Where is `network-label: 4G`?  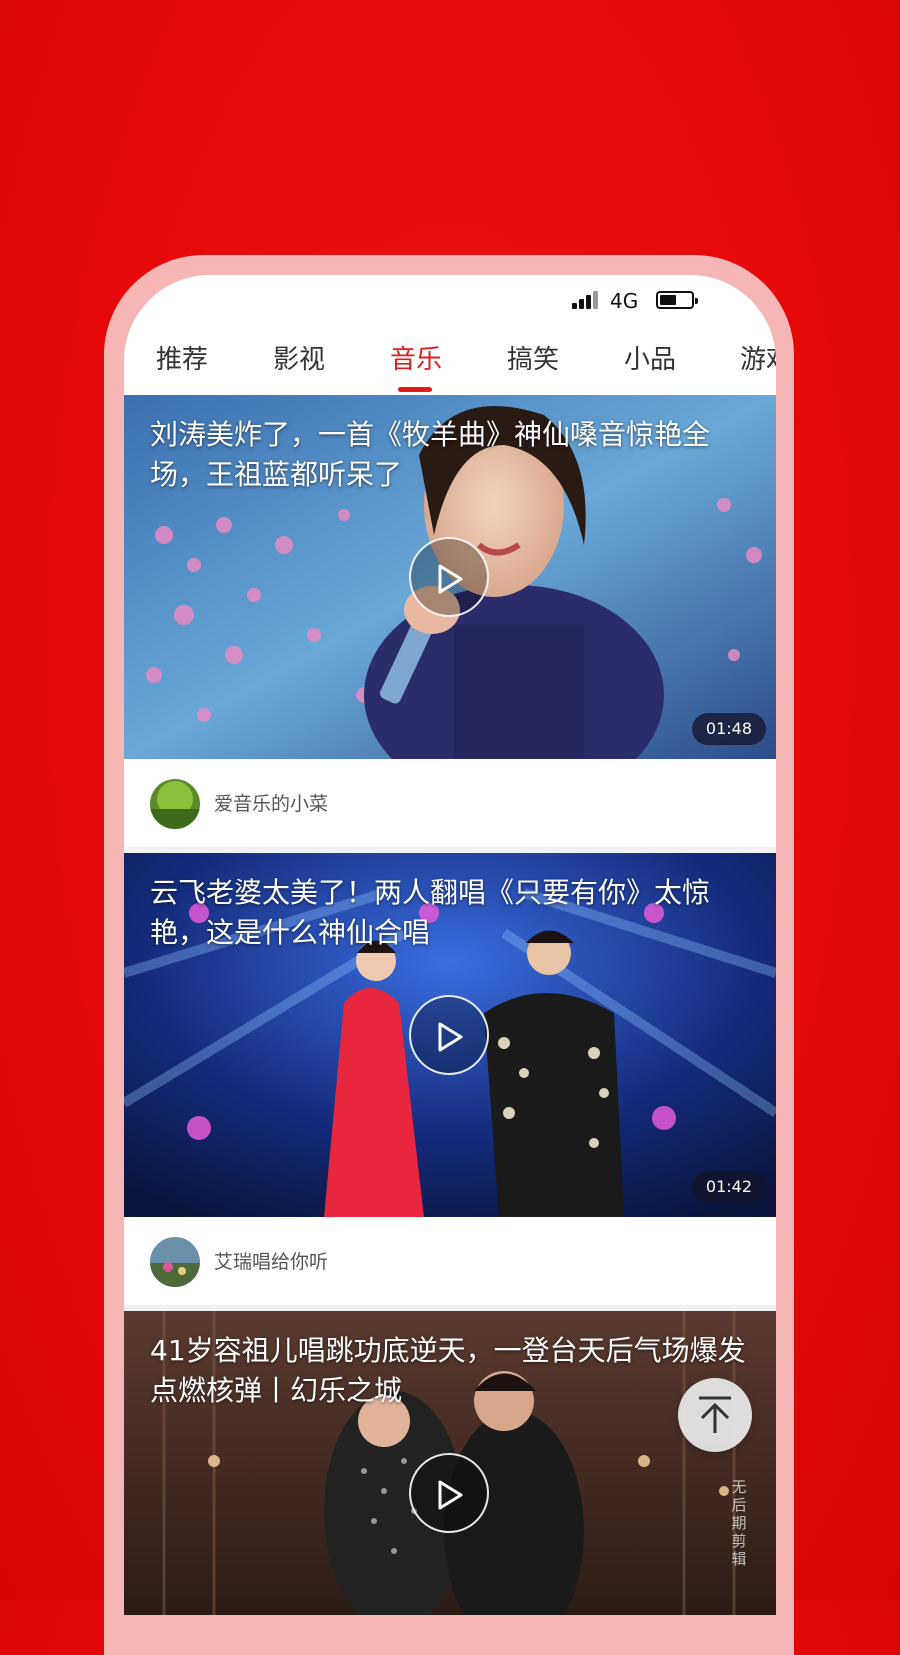 network-label: 4G is located at coordinates (624, 301).